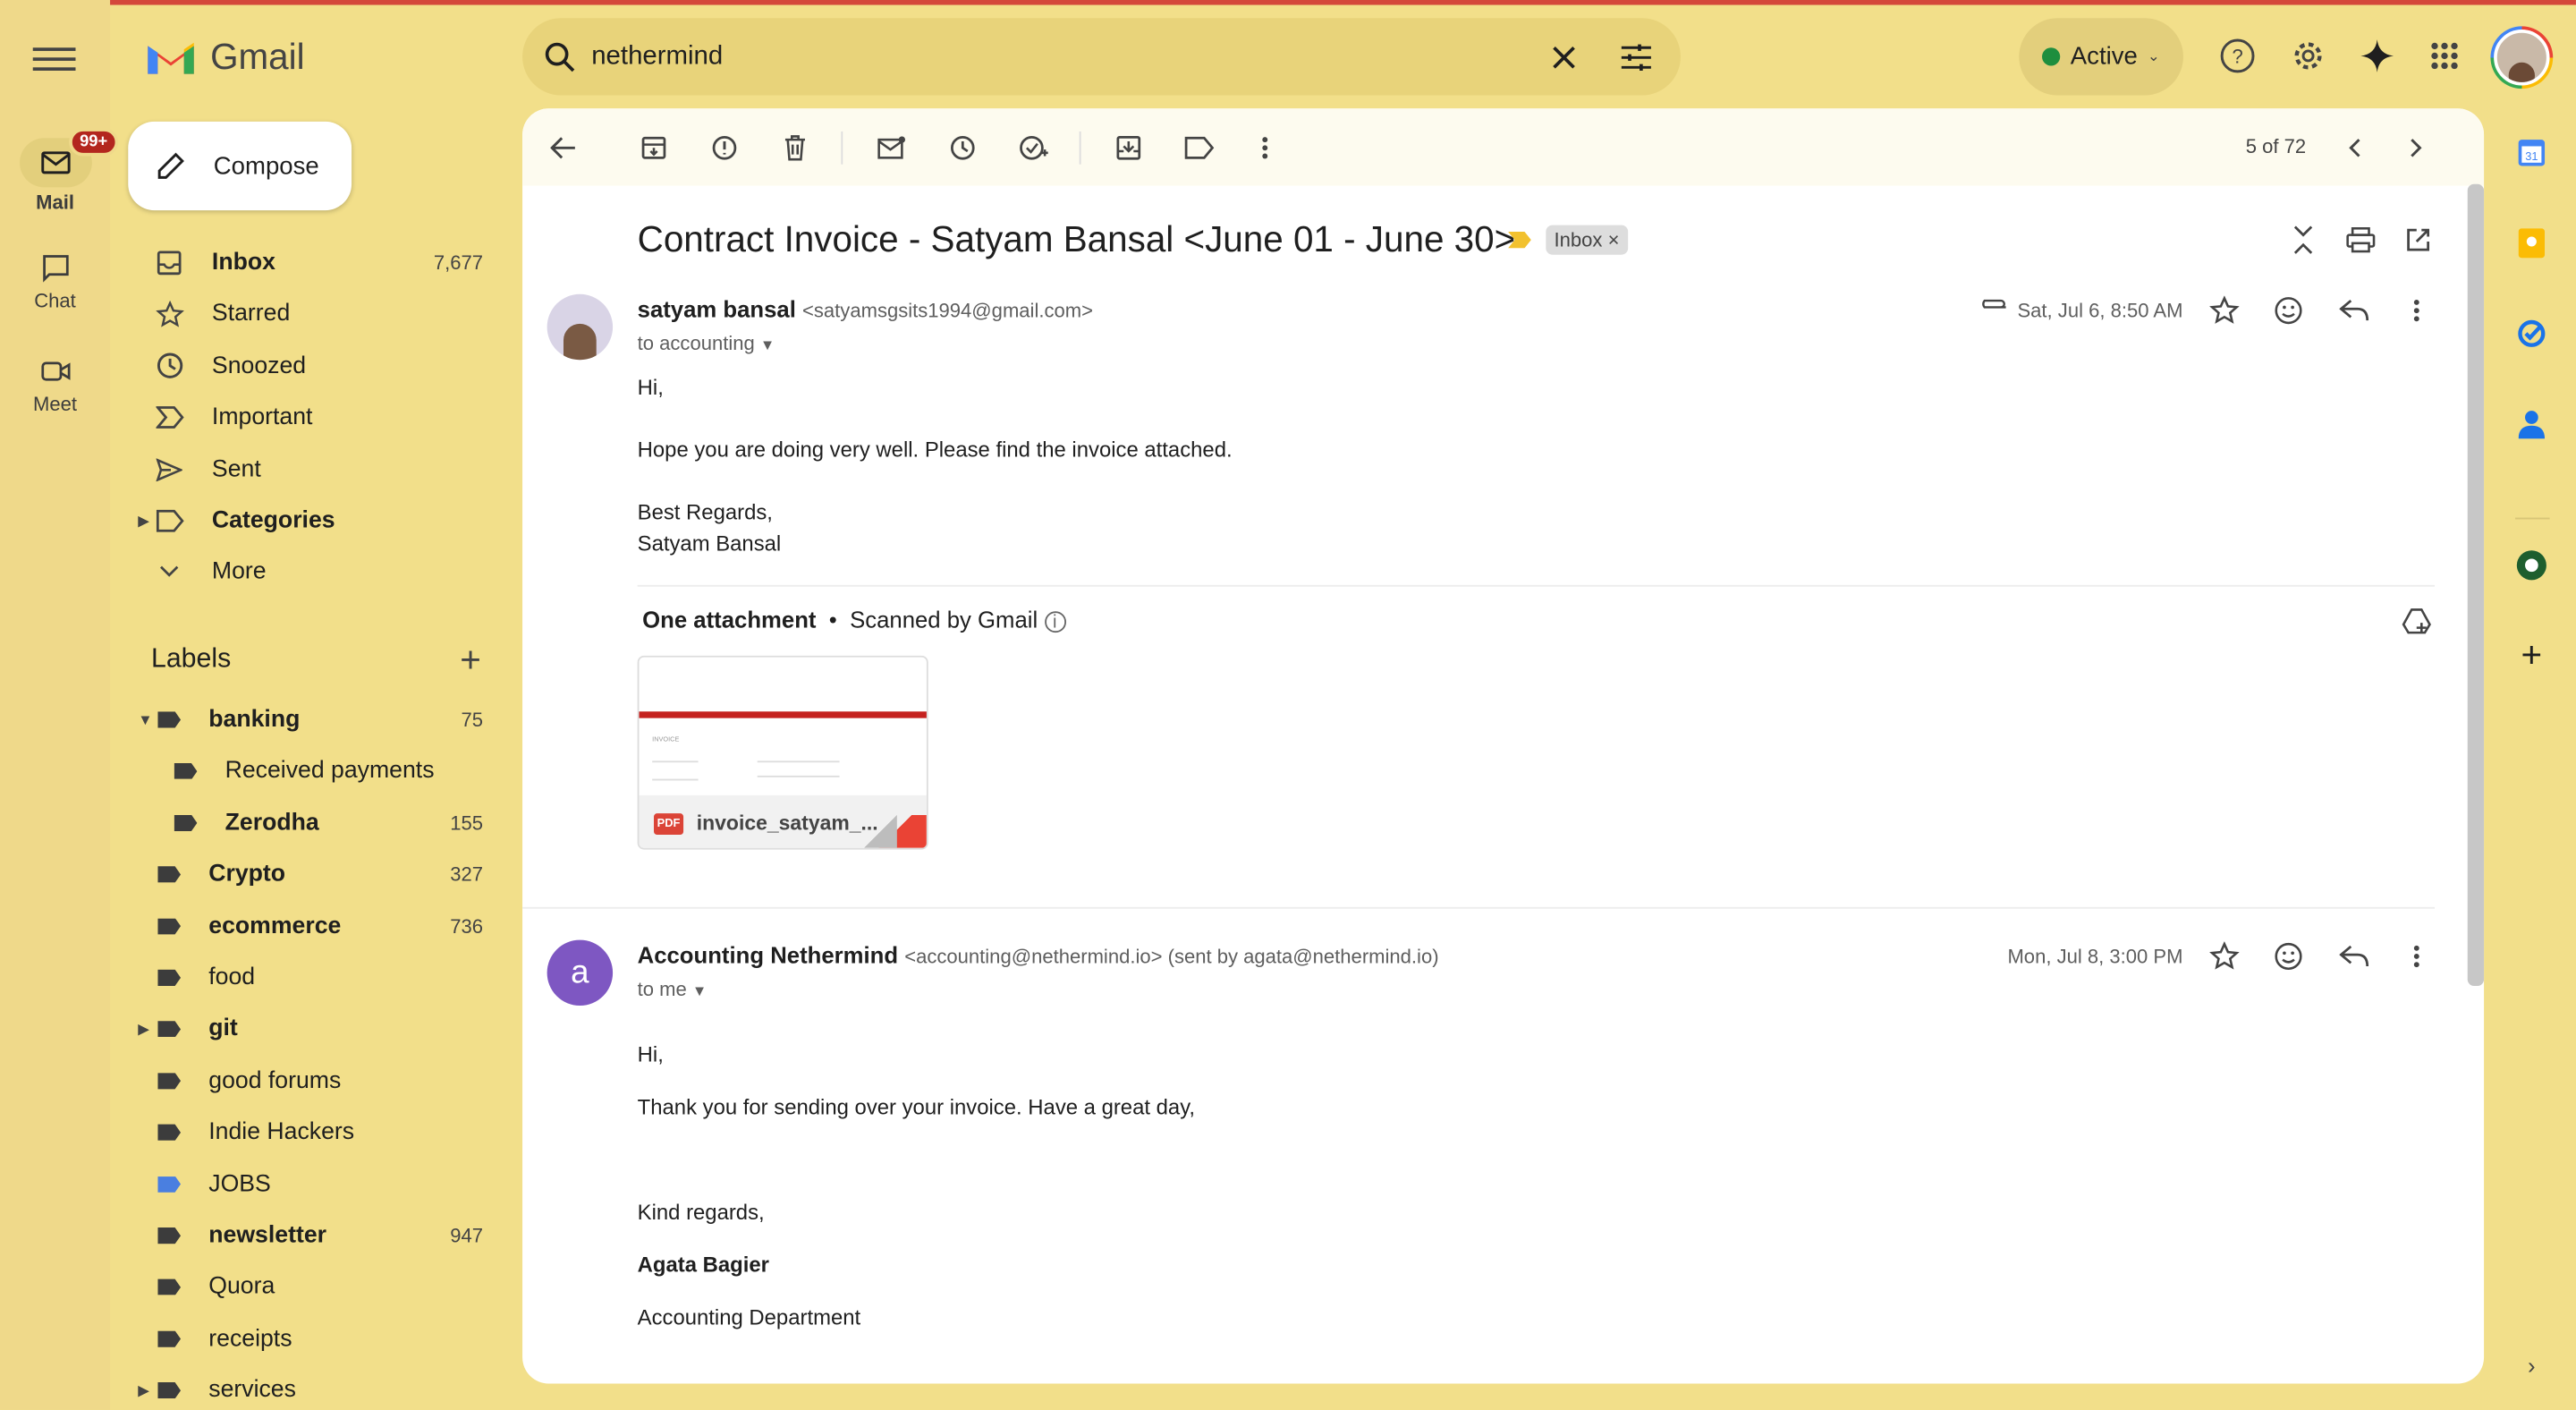 This screenshot has width=2576, height=1410. I want to click on label-item-receipts: receipts, so click(320, 1339).